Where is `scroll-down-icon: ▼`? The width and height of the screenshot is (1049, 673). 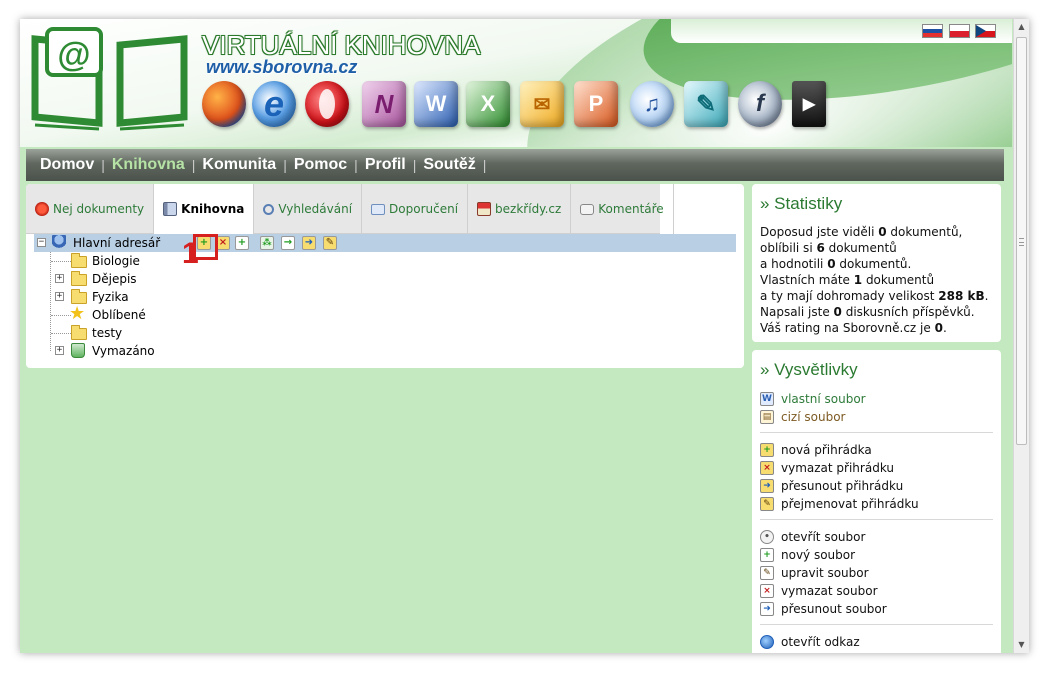 scroll-down-icon: ▼ is located at coordinates (1021, 645).